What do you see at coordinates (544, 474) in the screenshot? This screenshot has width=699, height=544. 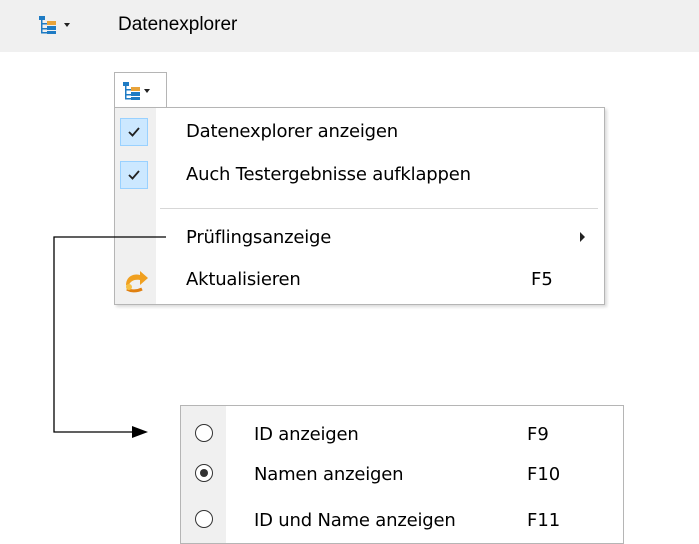 I see `submenu-item-shortcut: F10` at bounding box center [544, 474].